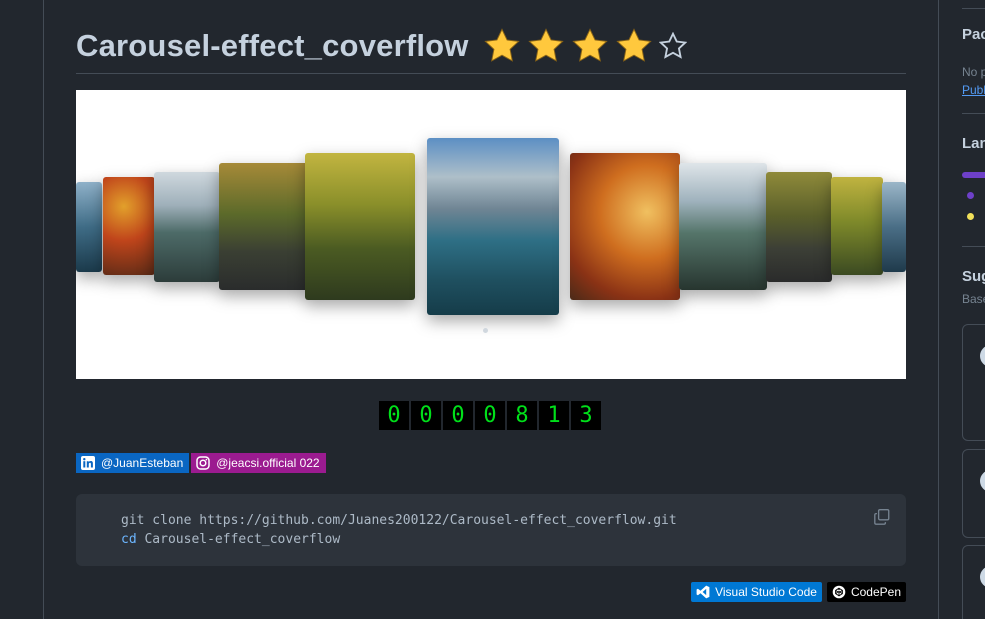 This screenshot has height=619, width=985. I want to click on vscode-icon, so click(703, 592).